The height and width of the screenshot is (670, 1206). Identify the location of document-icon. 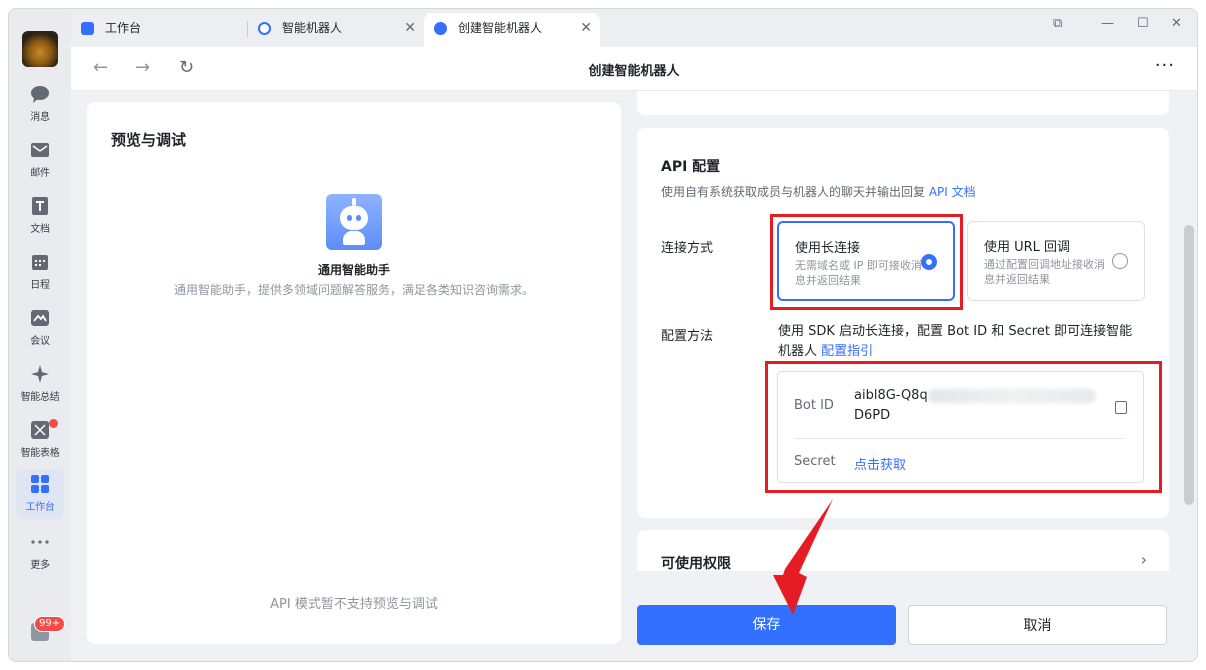
(40, 206).